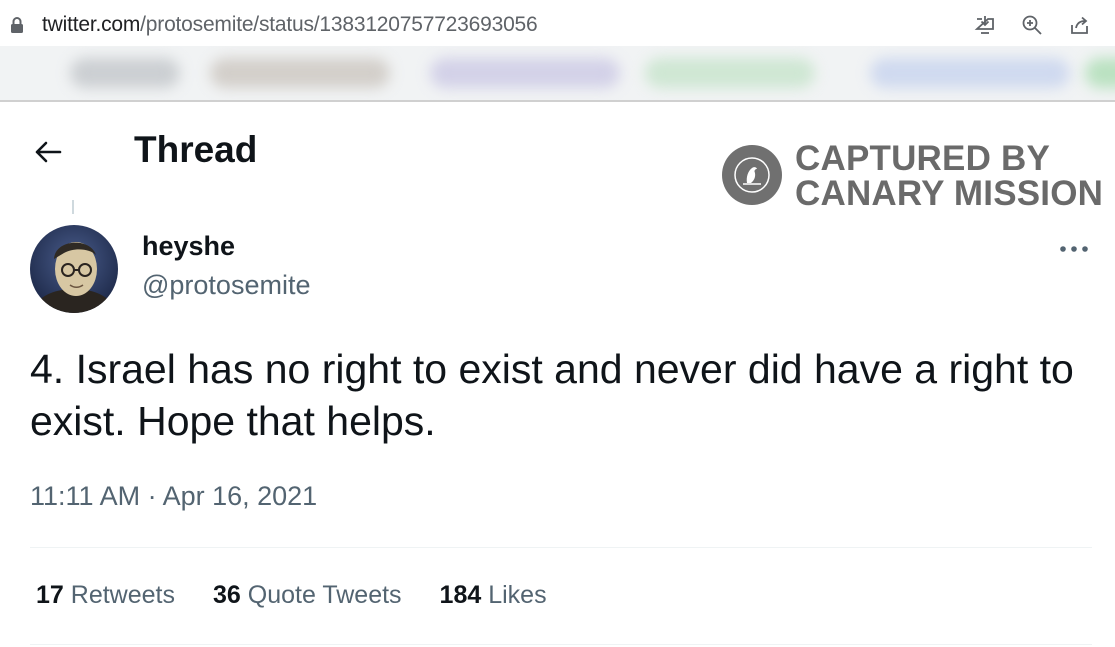  What do you see at coordinates (50, 595) in the screenshot?
I see `retweets-count: 17` at bounding box center [50, 595].